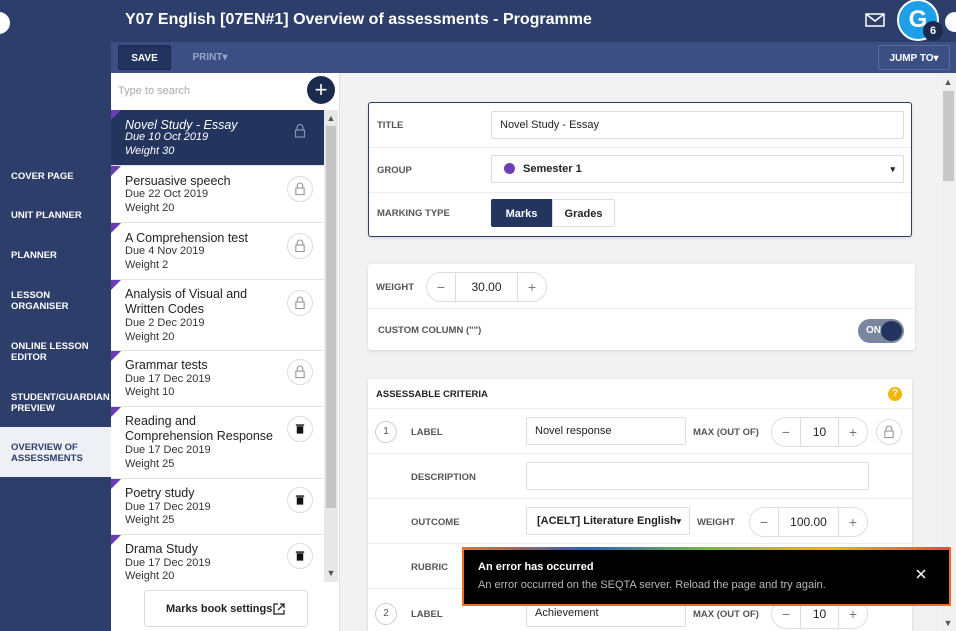  Describe the element at coordinates (217, 379) in the screenshot. I see `list-item: Grammar tests Due 17 Dec 2019 Weight 10` at that location.